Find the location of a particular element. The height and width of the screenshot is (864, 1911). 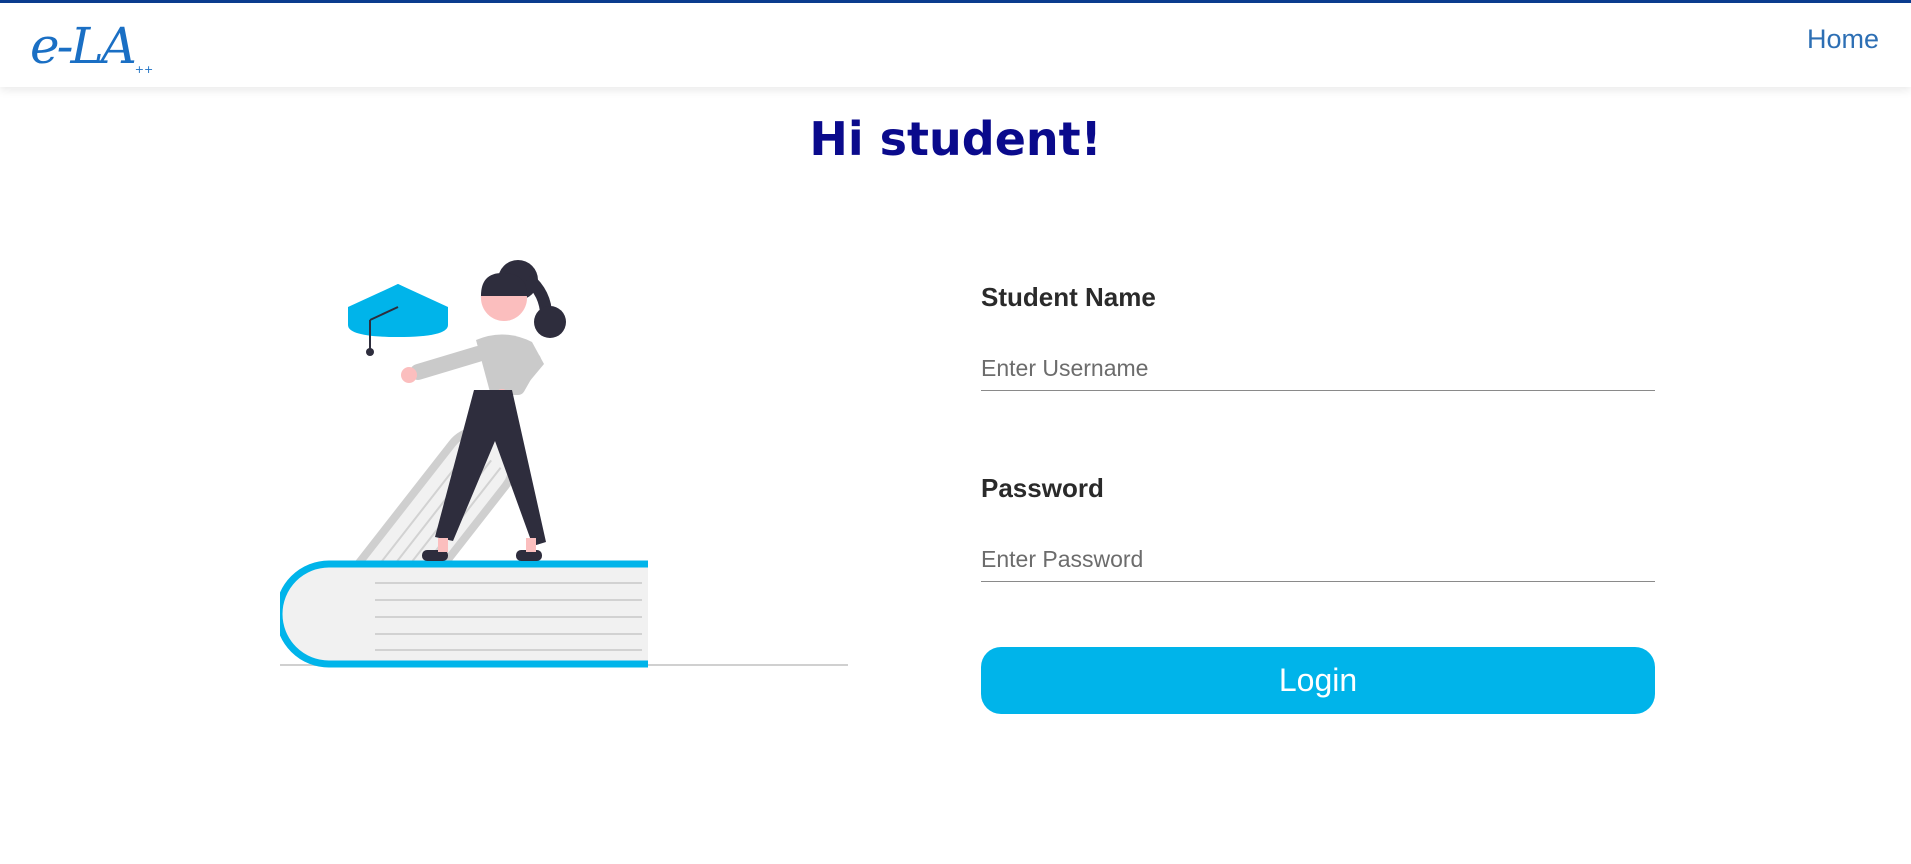

username-label: Student Name is located at coordinates (1068, 297).